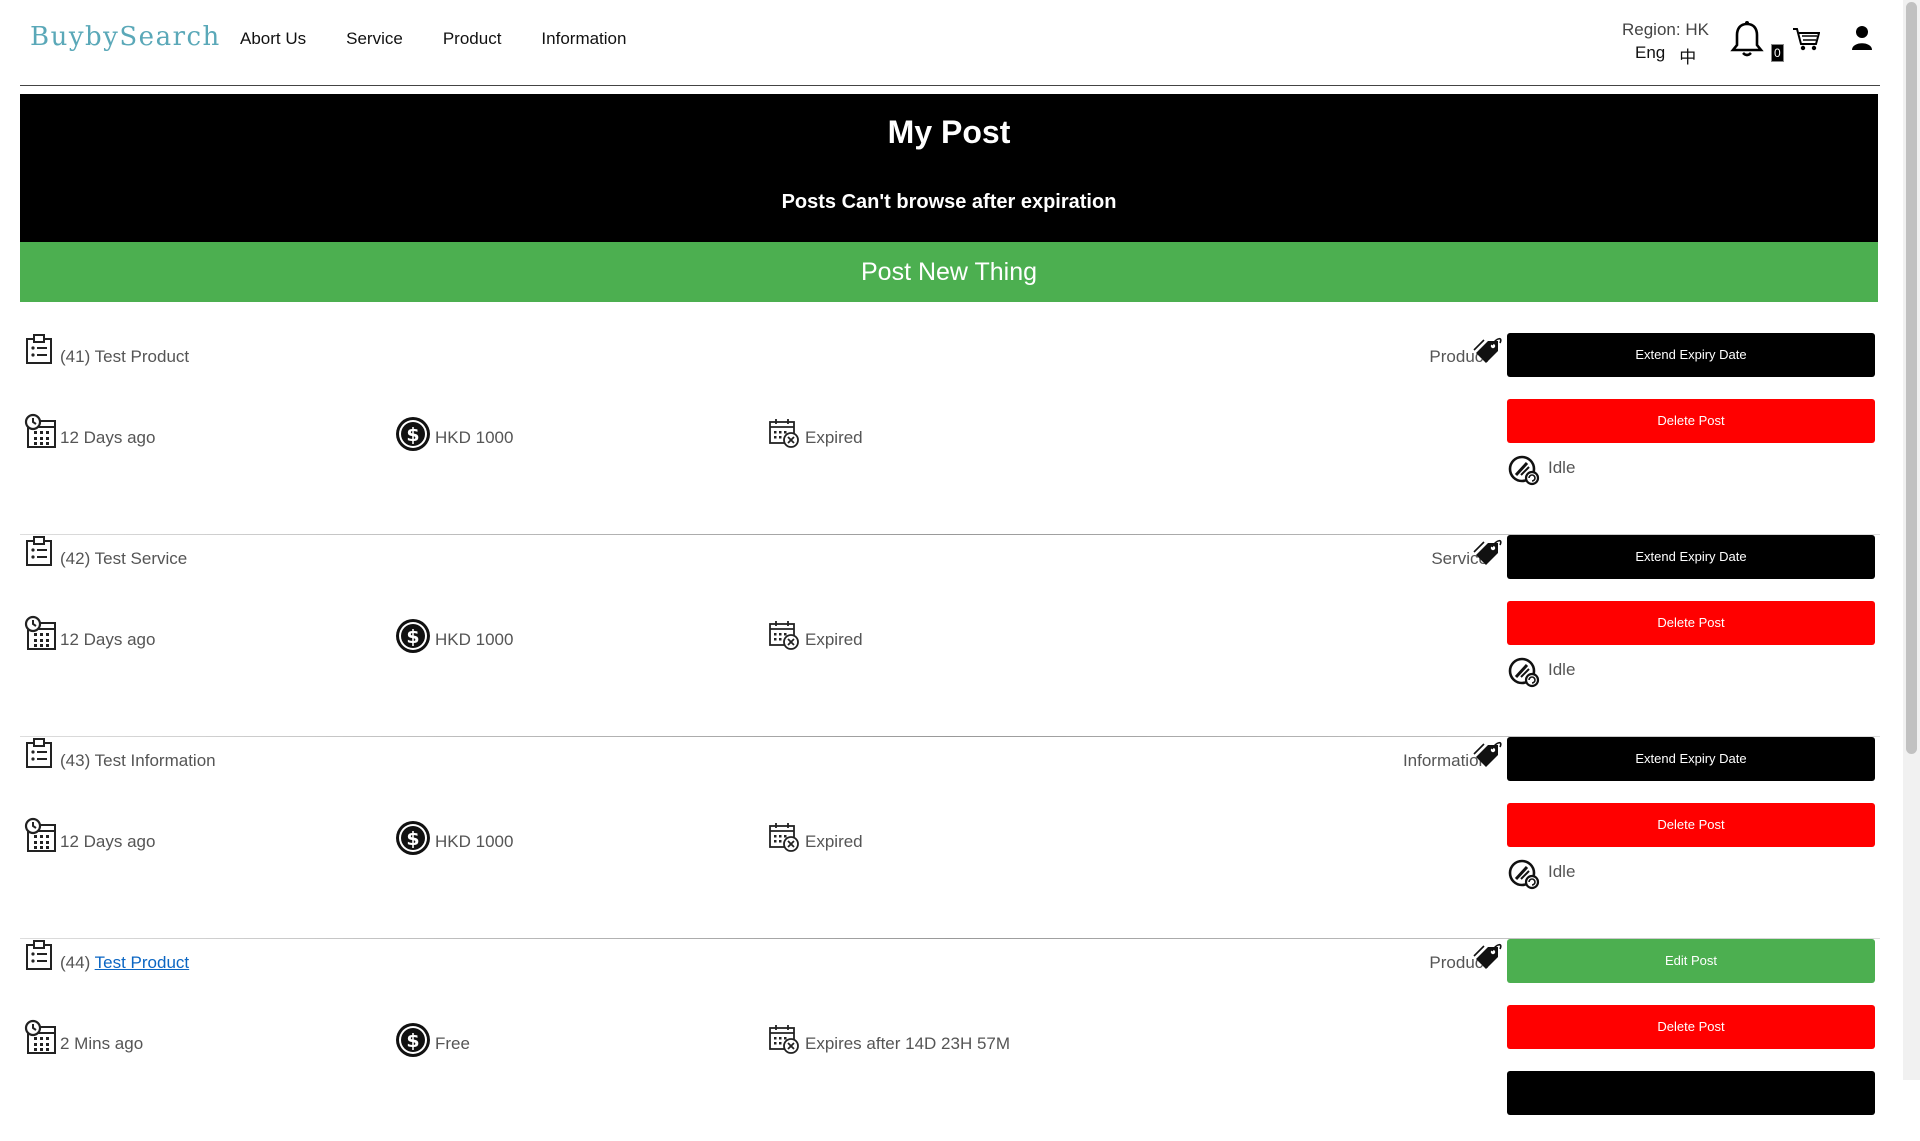  What do you see at coordinates (1665, 30) in the screenshot?
I see `region-label: Region: HK` at bounding box center [1665, 30].